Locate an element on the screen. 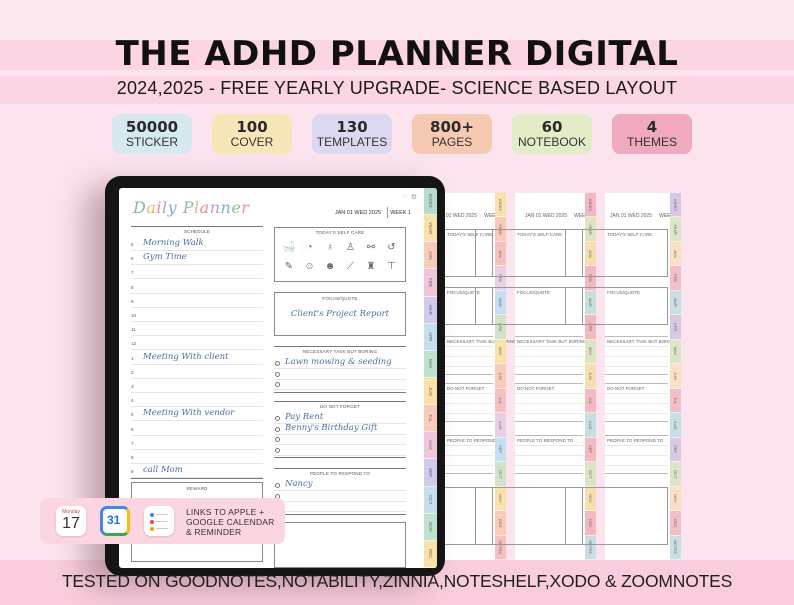 Image resolution: width=794 pixels, height=605 pixels. tab-jul: JUL is located at coordinates (430, 419).